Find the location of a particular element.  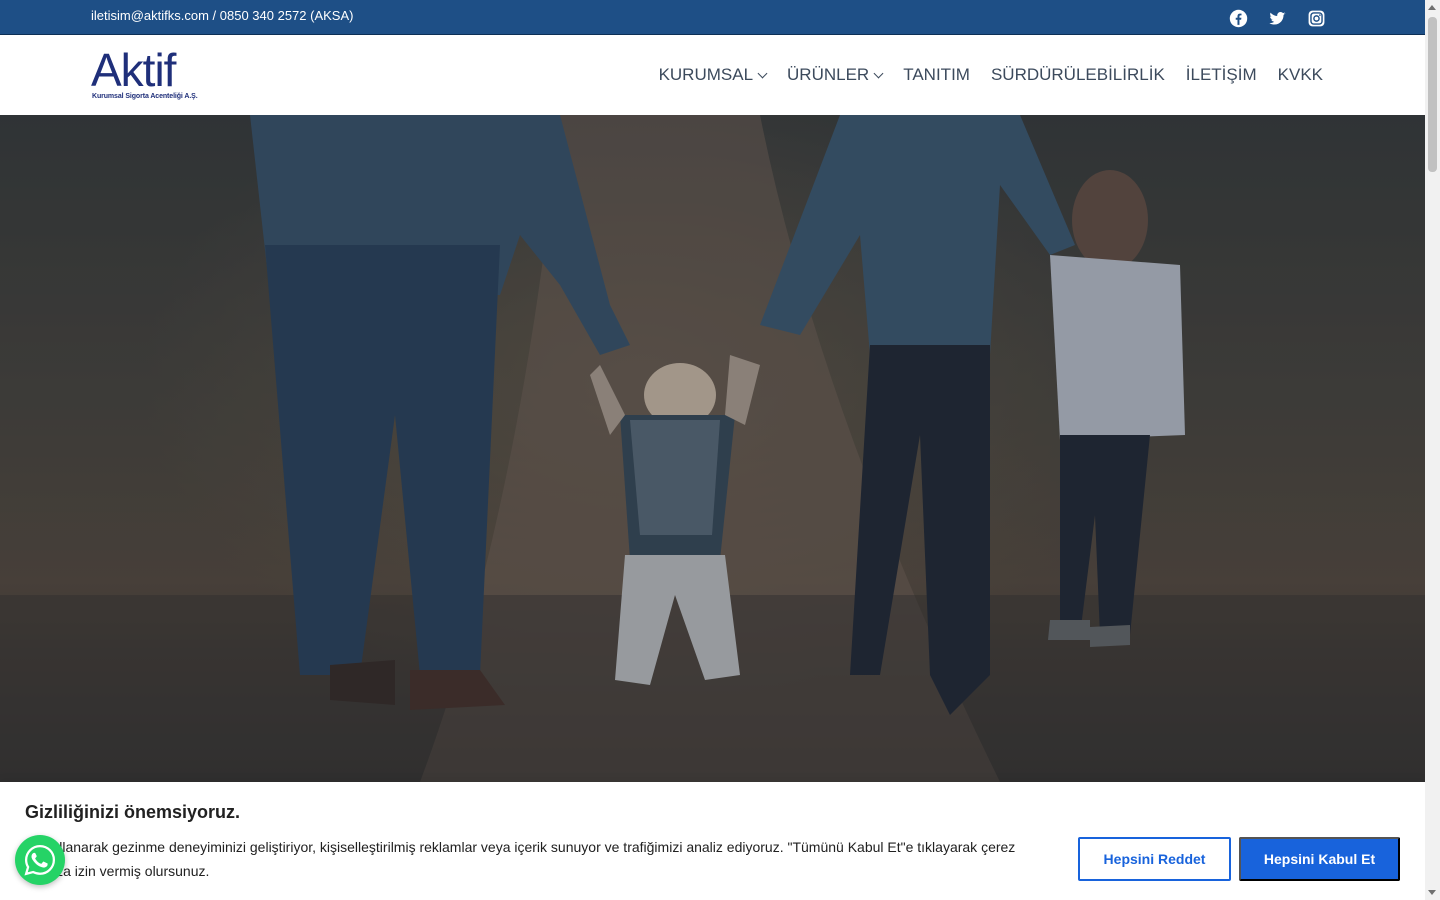

nav-item-kurumsal: KURUMSAL is located at coordinates (713, 75).